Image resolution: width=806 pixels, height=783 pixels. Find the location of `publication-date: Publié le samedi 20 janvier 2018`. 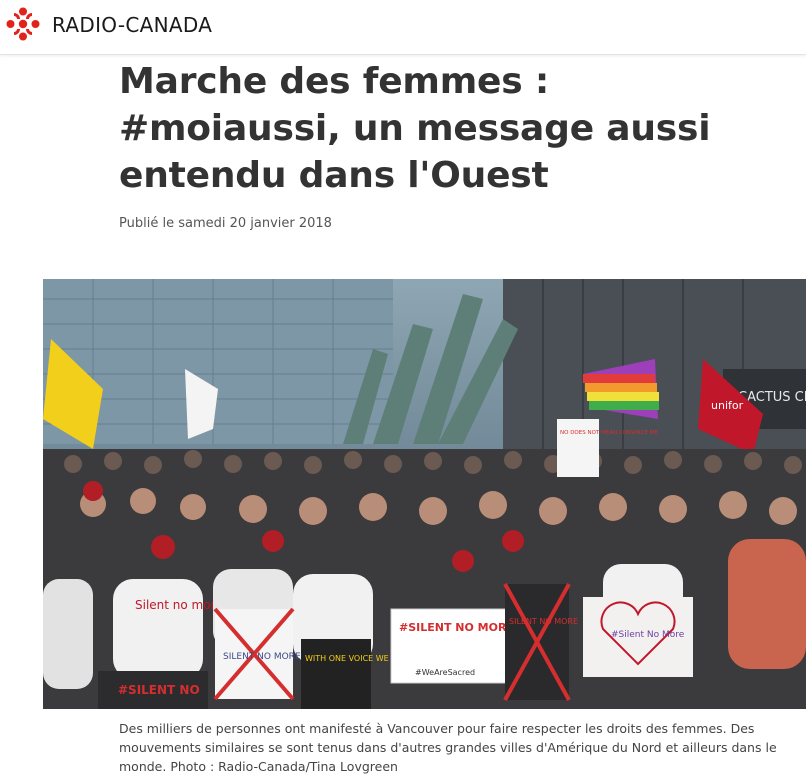

publication-date: Publié le samedi 20 janvier 2018 is located at coordinates (225, 223).